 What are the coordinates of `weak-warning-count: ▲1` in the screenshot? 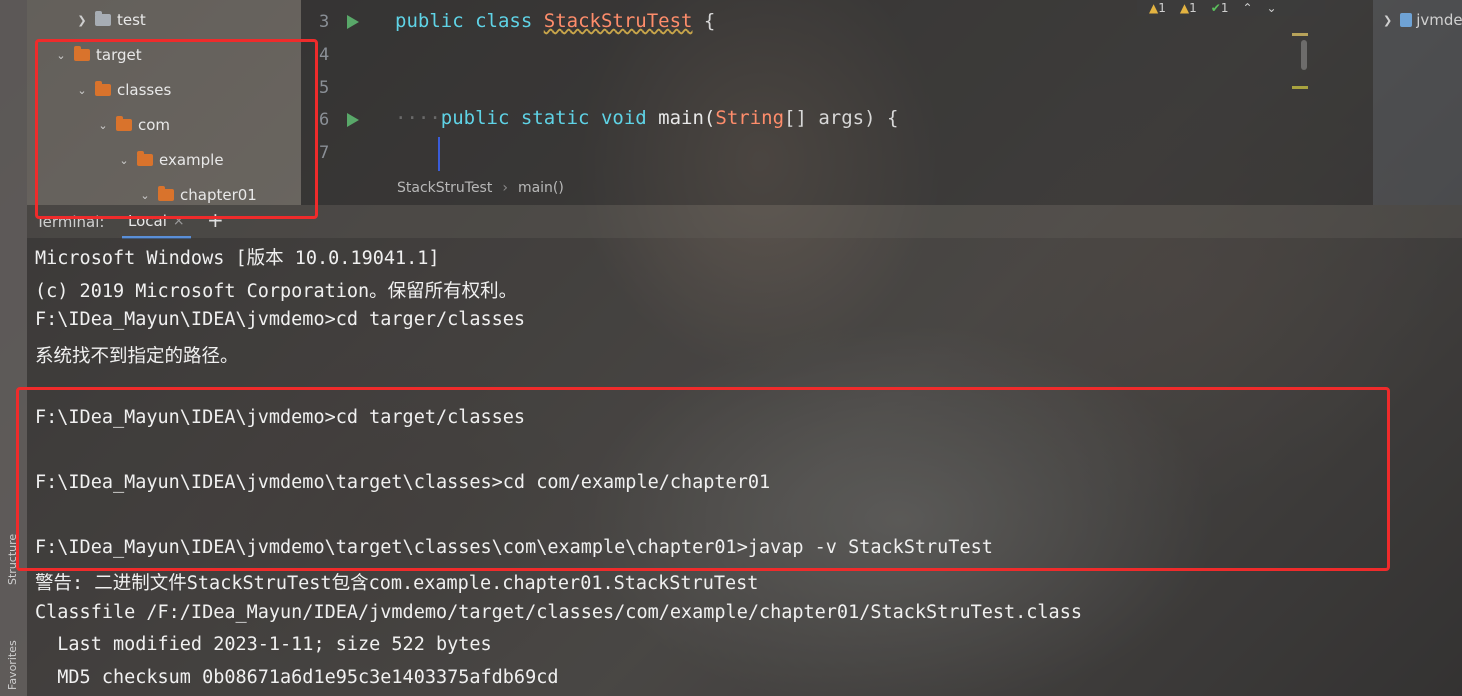 It's located at (1188, 8).